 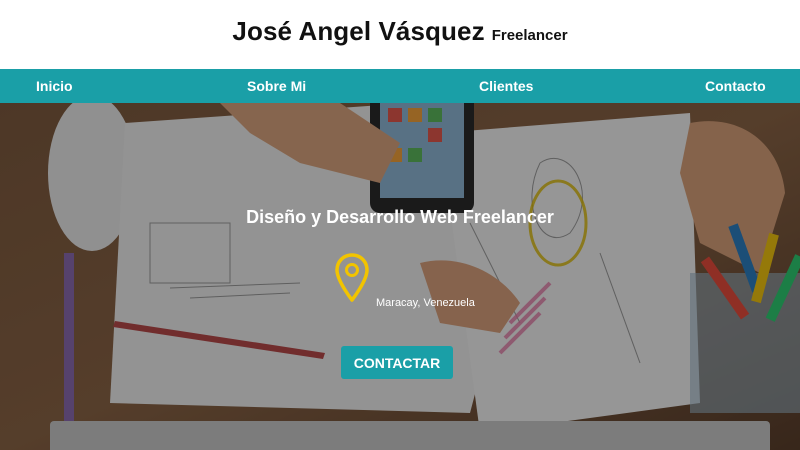 I want to click on hero-title: Diseño y Desarrollo Web Freelancer, so click(x=400, y=217).